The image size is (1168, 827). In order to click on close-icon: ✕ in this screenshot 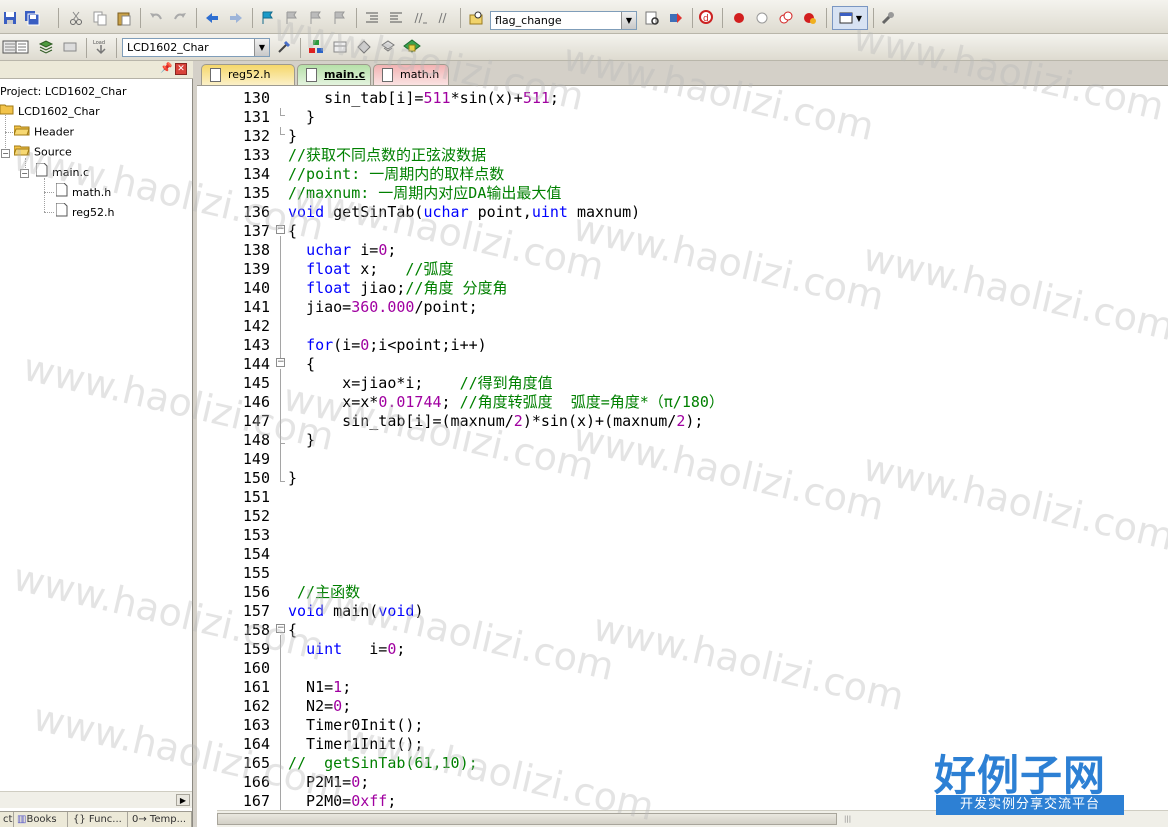, I will do `click(181, 69)`.